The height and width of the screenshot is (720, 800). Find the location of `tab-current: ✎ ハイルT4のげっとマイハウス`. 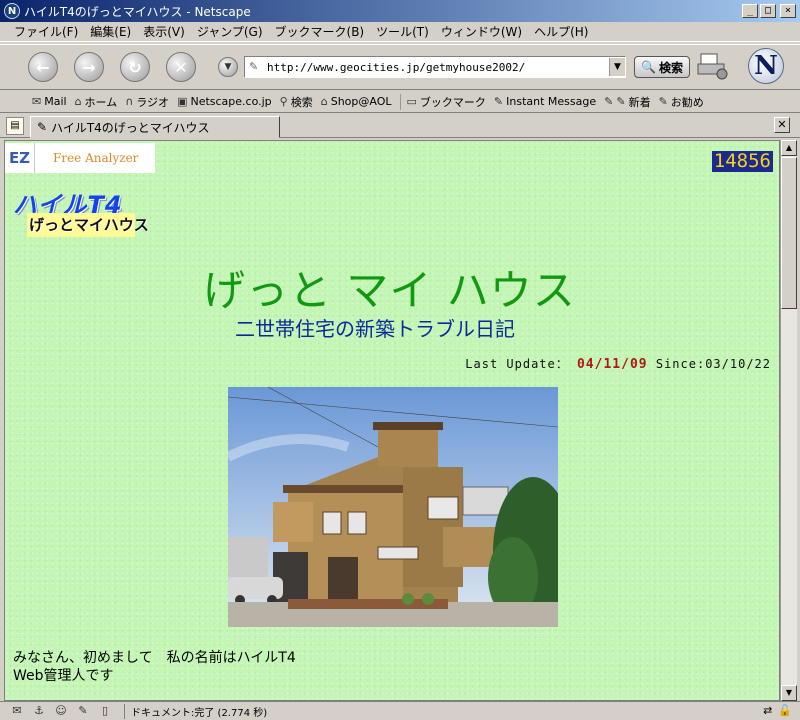

tab-current: ✎ ハイルT4のげっとマイハウス is located at coordinates (155, 127).